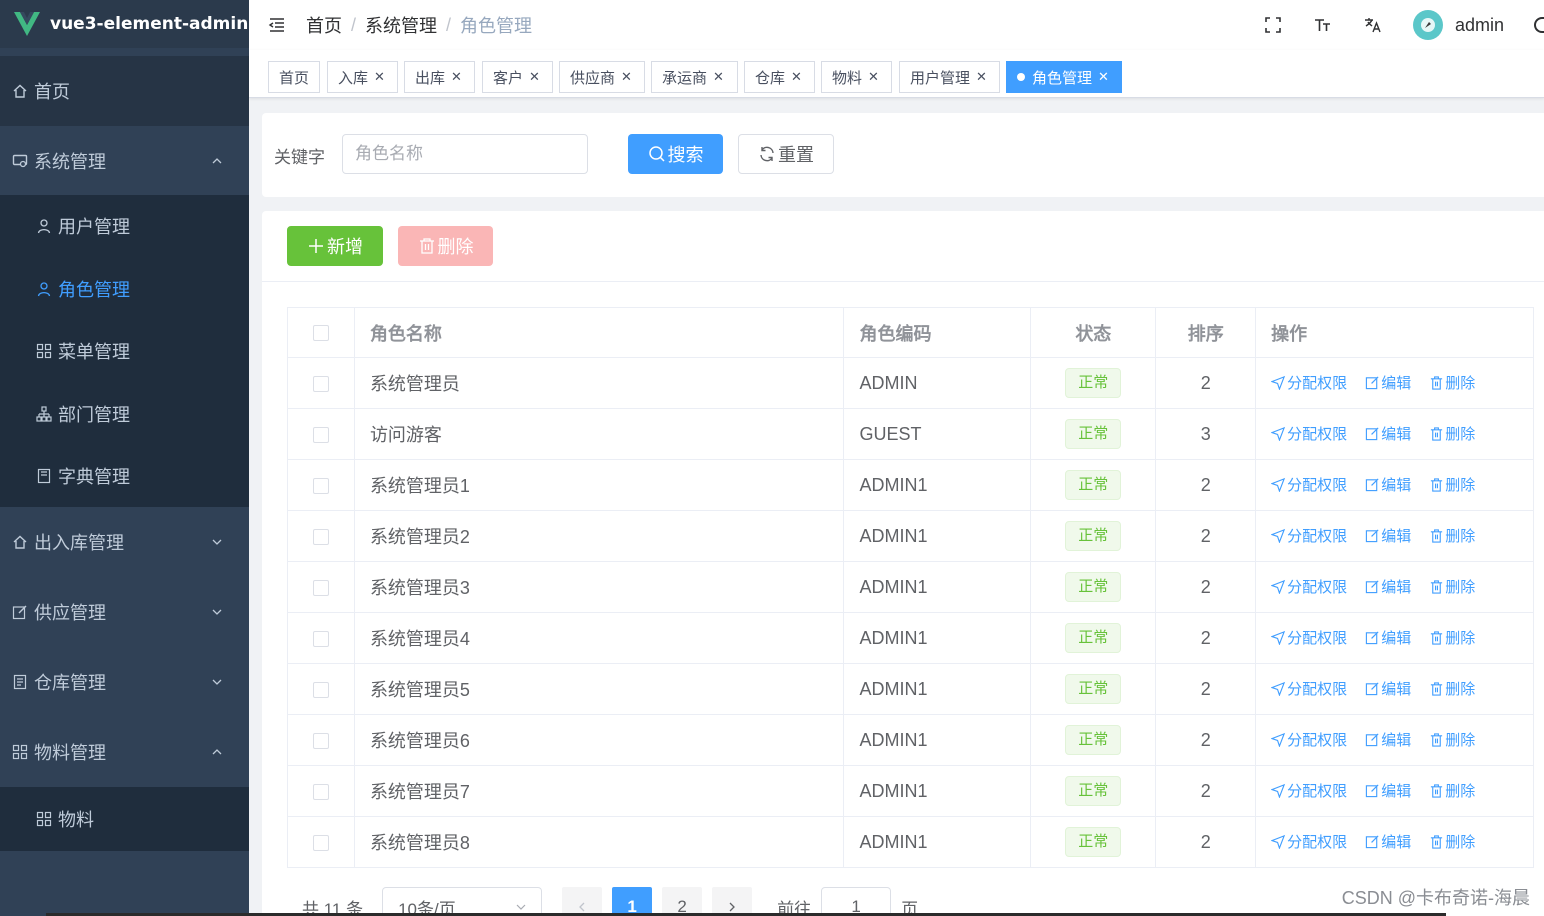 The height and width of the screenshot is (916, 1544). I want to click on font-size-icon, so click(1323, 25).